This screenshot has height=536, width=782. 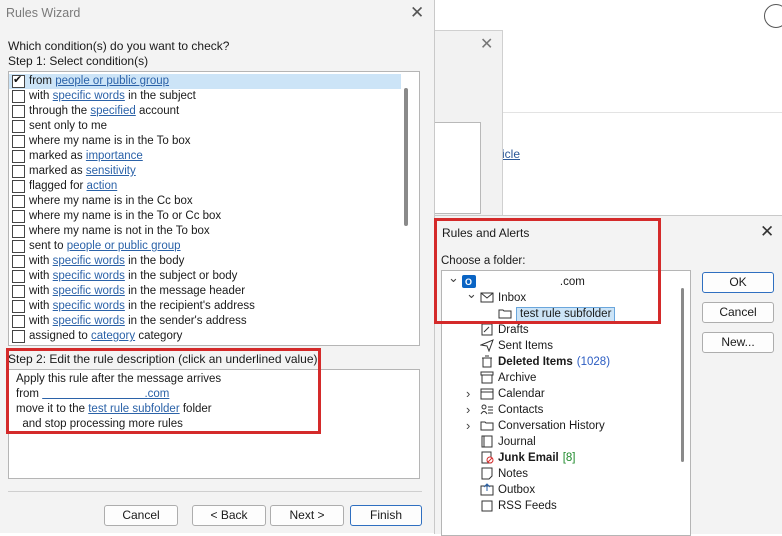 What do you see at coordinates (111, 171) in the screenshot?
I see `condition-link: sensitivity` at bounding box center [111, 171].